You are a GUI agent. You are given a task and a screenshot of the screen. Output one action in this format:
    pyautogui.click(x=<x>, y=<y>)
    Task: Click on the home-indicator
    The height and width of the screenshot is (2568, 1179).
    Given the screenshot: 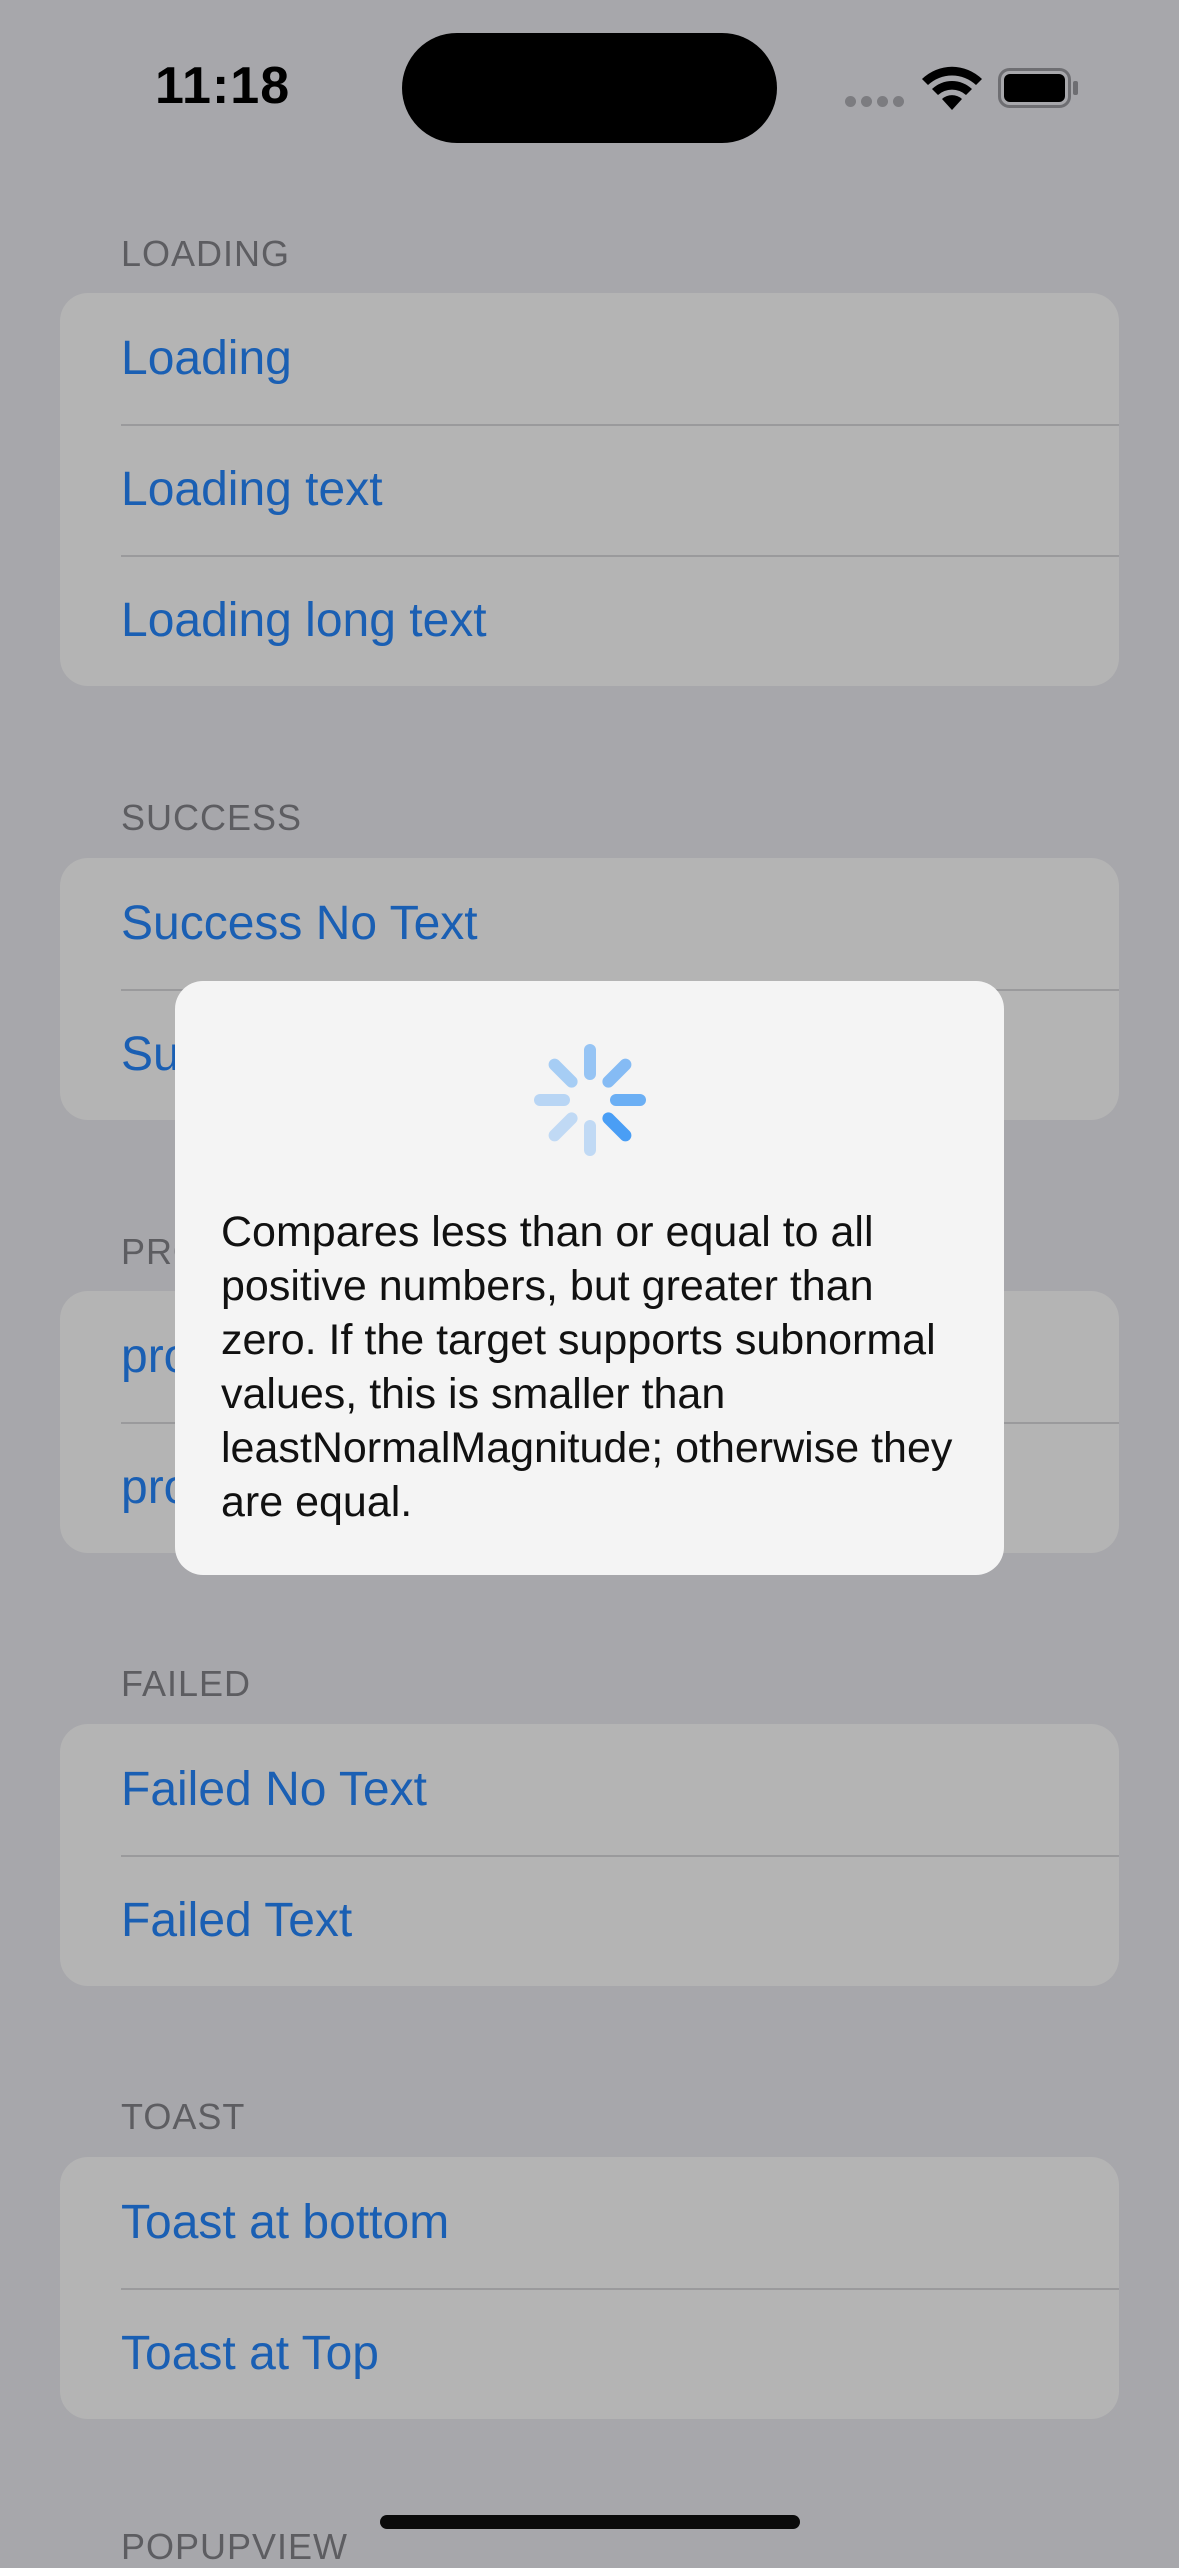 What is the action you would take?
    pyautogui.click(x=590, y=2522)
    